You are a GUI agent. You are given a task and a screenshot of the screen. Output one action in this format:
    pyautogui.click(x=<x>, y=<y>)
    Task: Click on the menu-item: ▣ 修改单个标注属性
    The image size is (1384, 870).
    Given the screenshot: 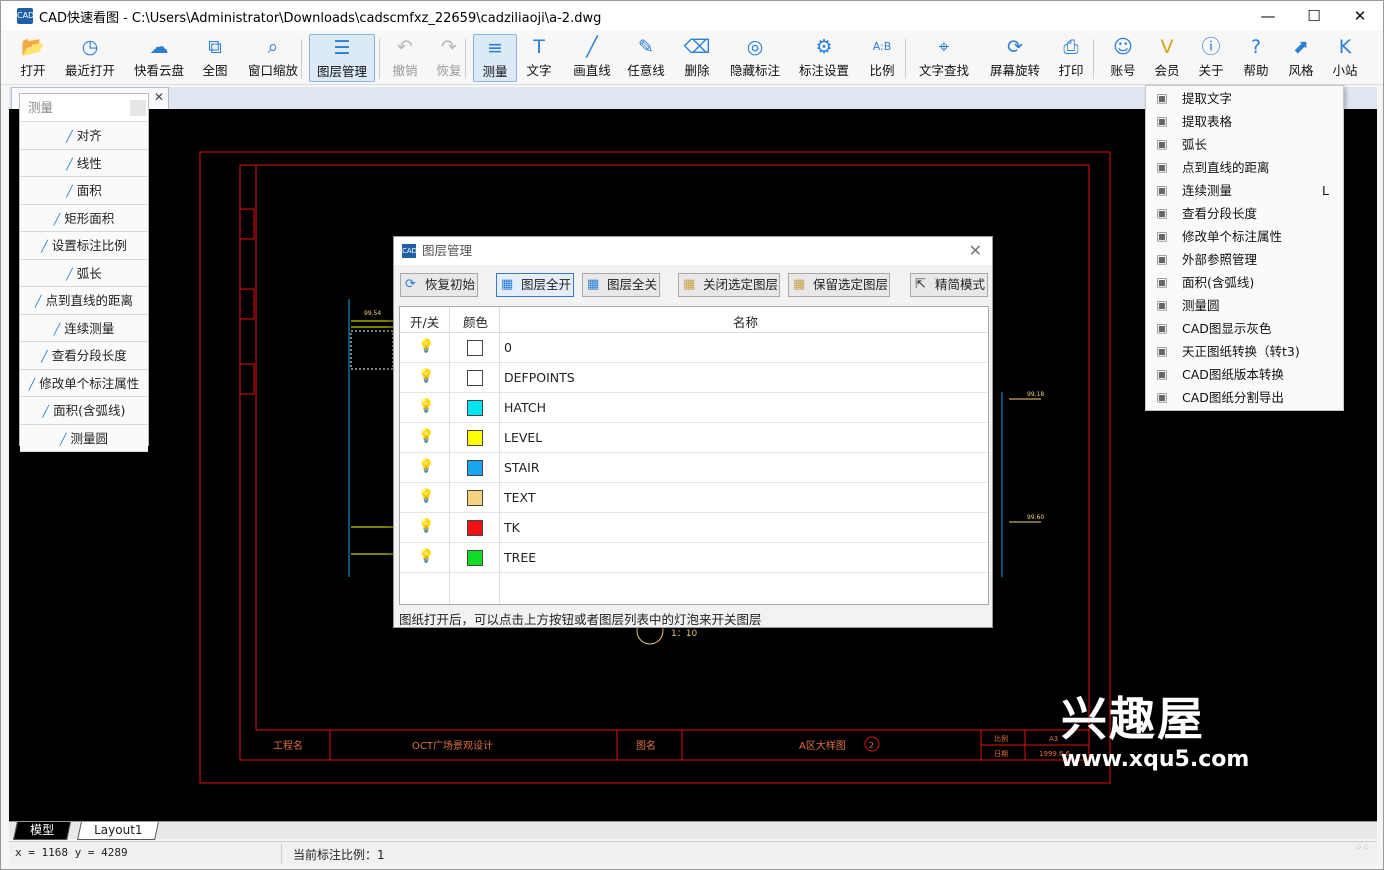 What is the action you would take?
    pyautogui.click(x=1244, y=236)
    